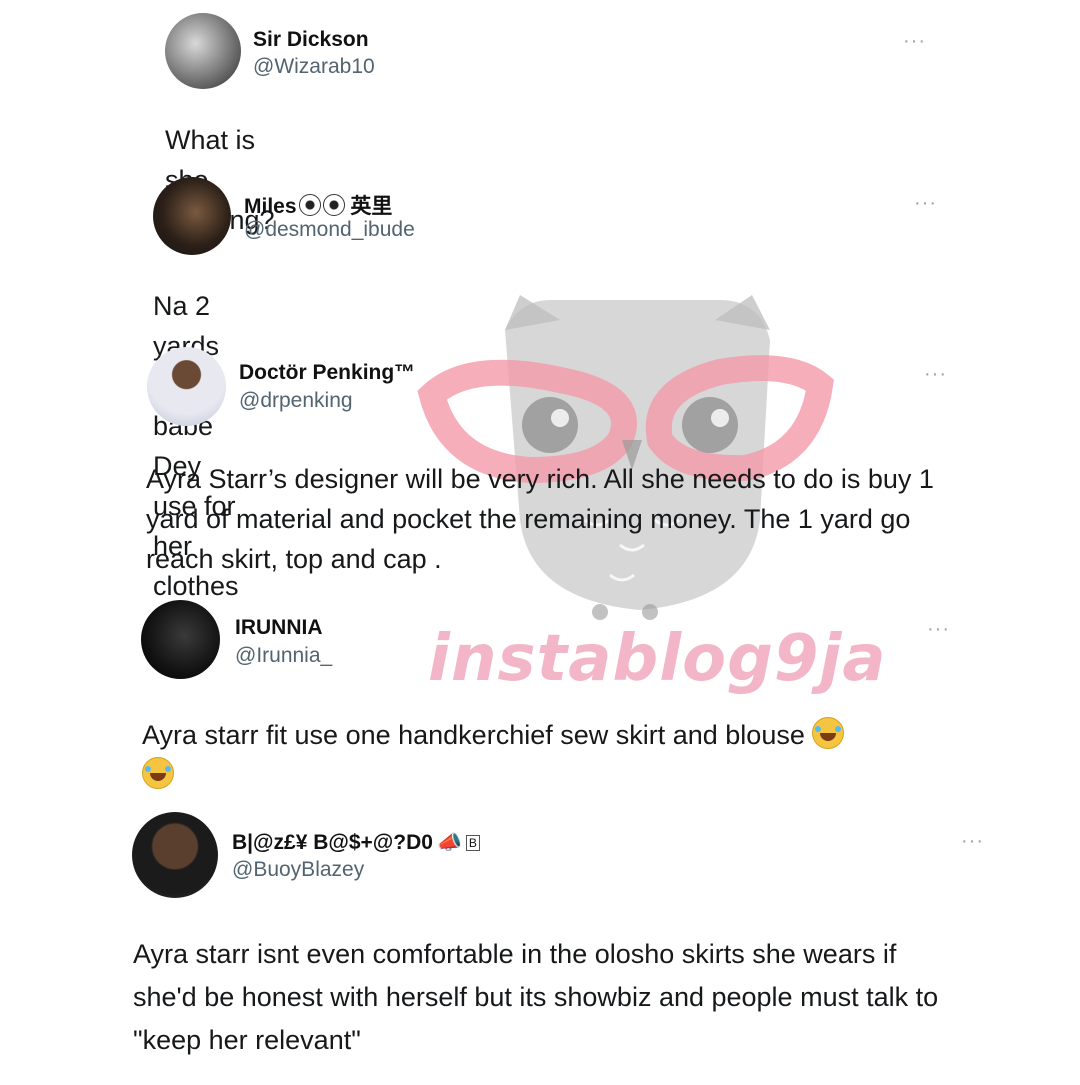  I want to click on display-name-text: B|@z£¥ B@$+@?D0, so click(332, 842).